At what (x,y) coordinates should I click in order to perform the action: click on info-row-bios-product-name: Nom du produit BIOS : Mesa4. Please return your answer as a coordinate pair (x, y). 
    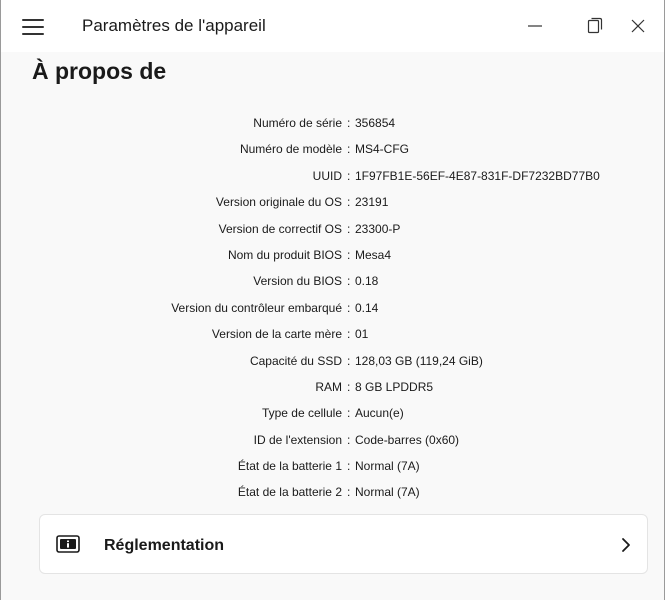
    Looking at the image, I should click on (332, 255).